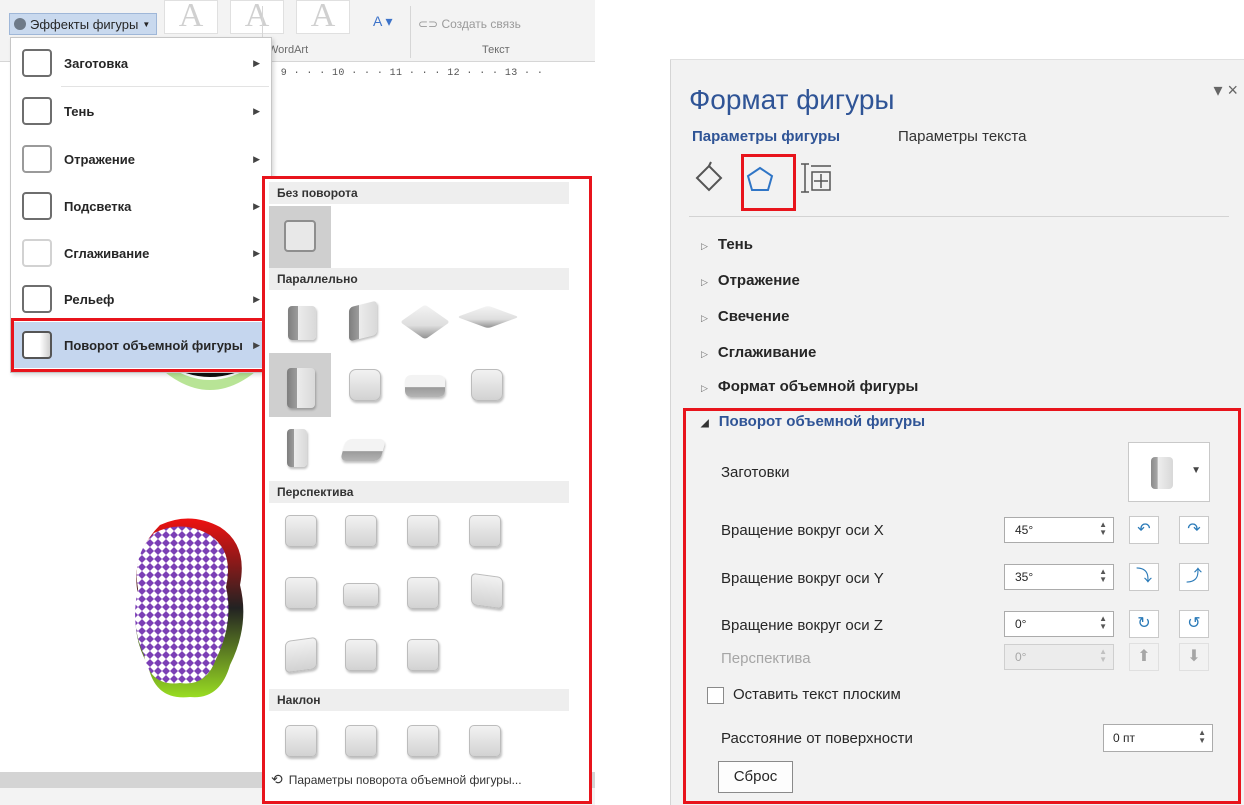  What do you see at coordinates (816, 178) in the screenshot?
I see `layout-size-icon` at bounding box center [816, 178].